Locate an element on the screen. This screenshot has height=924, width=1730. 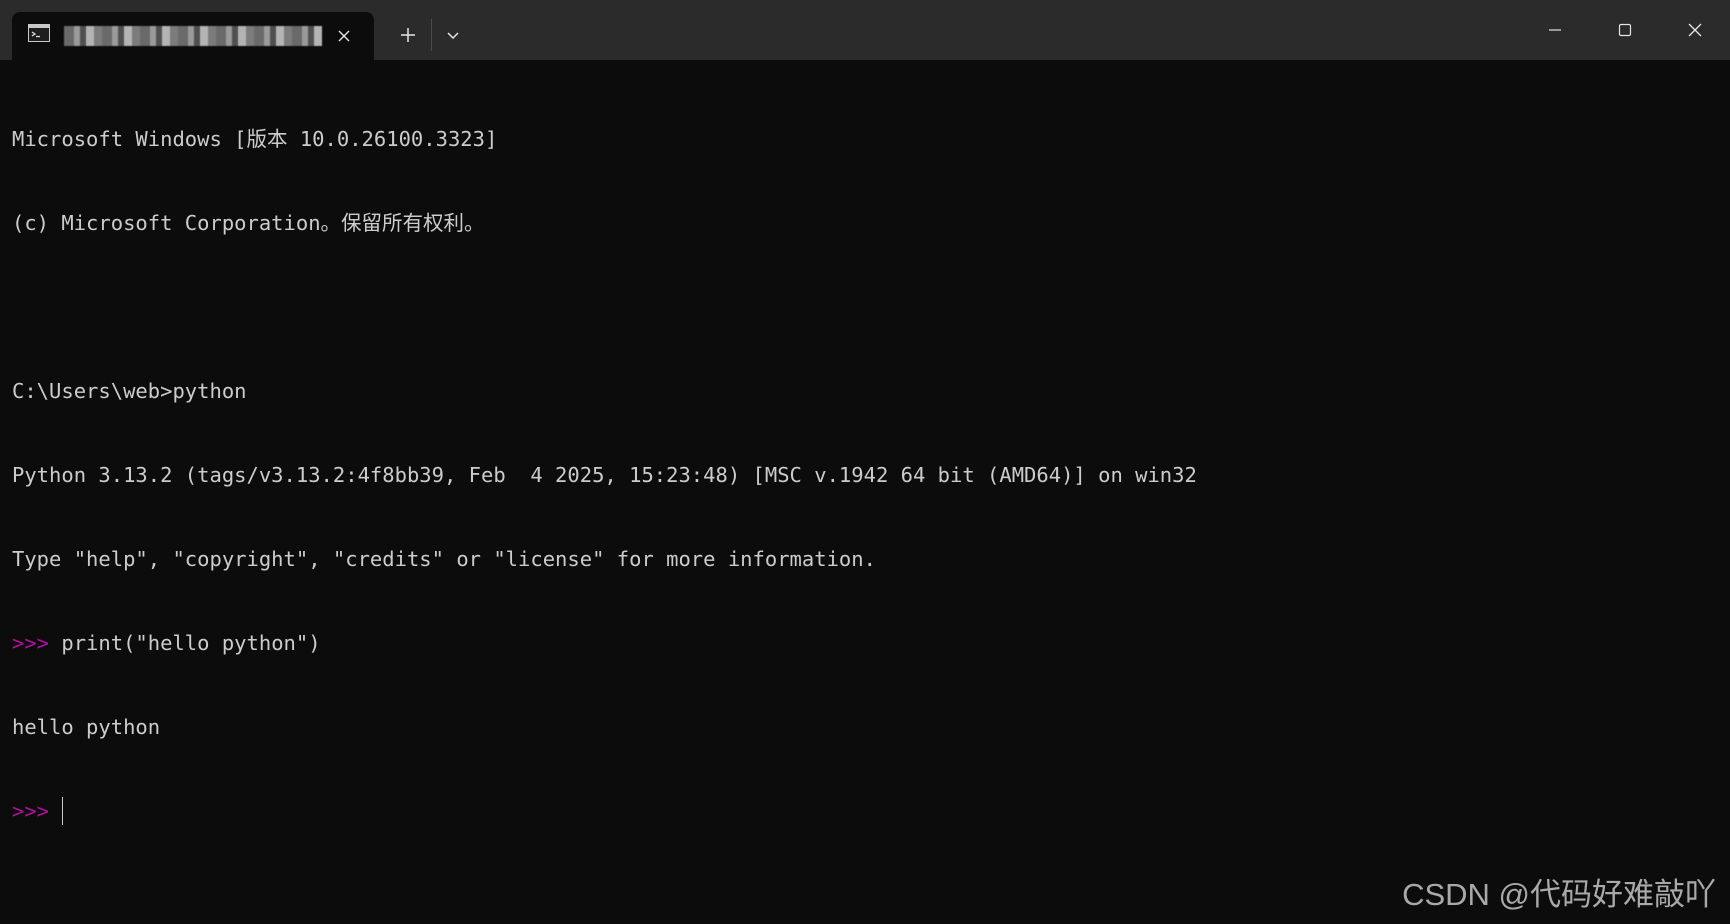
terminal-input-line: >>> is located at coordinates (862, 811).